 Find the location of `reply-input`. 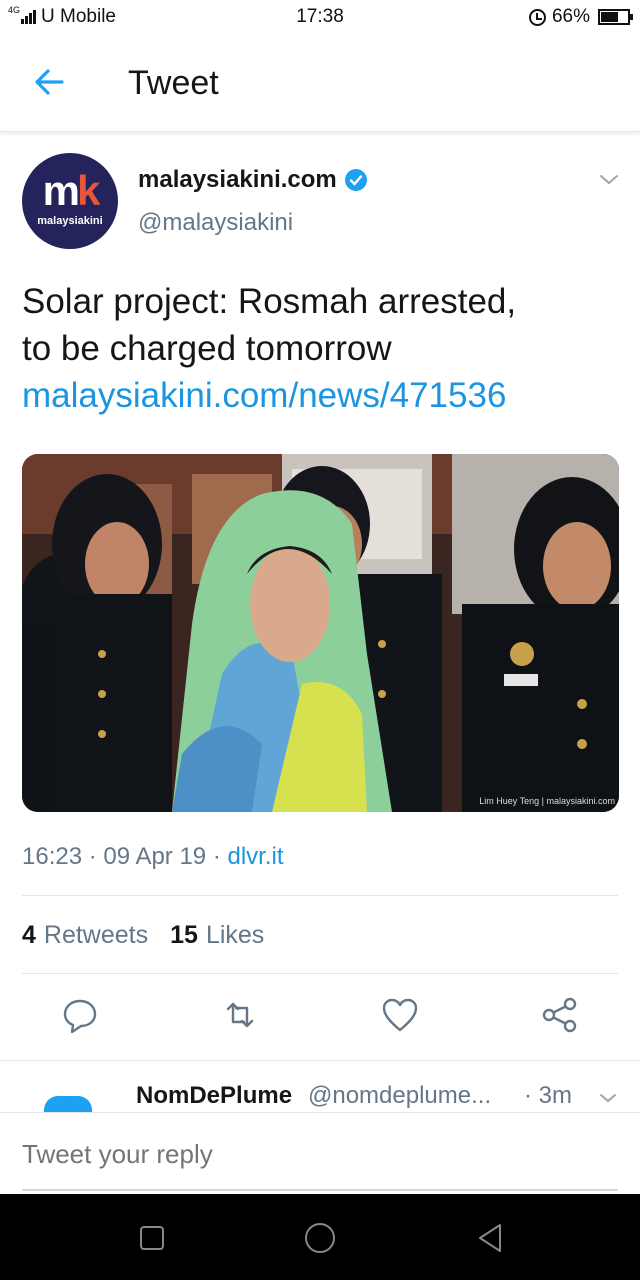

reply-input is located at coordinates (302, 1154).